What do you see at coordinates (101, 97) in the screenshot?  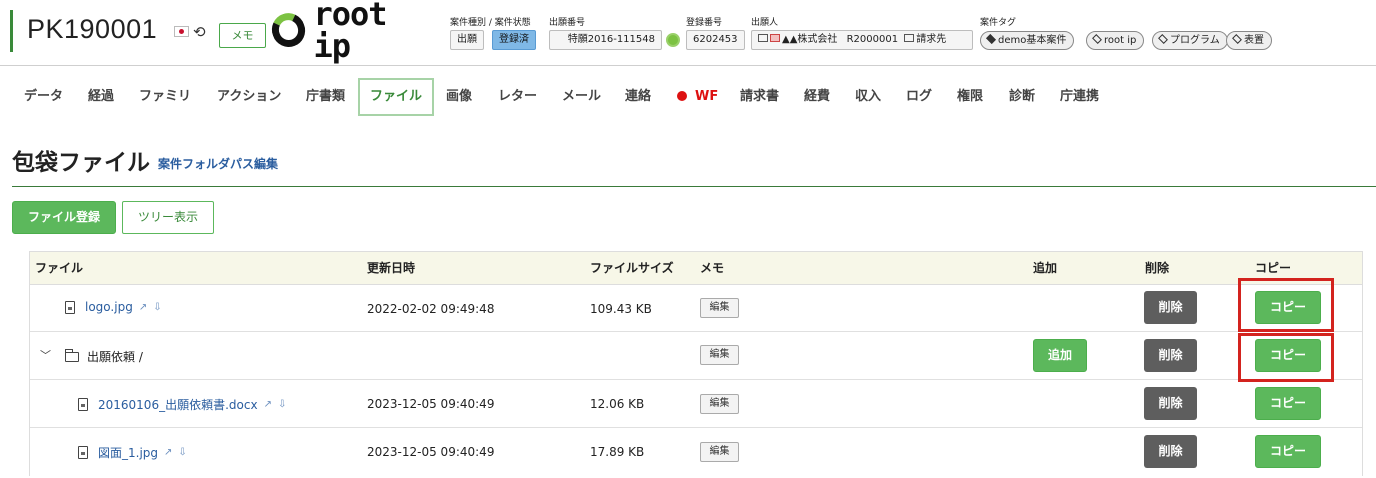 I see `tab-history: 経過` at bounding box center [101, 97].